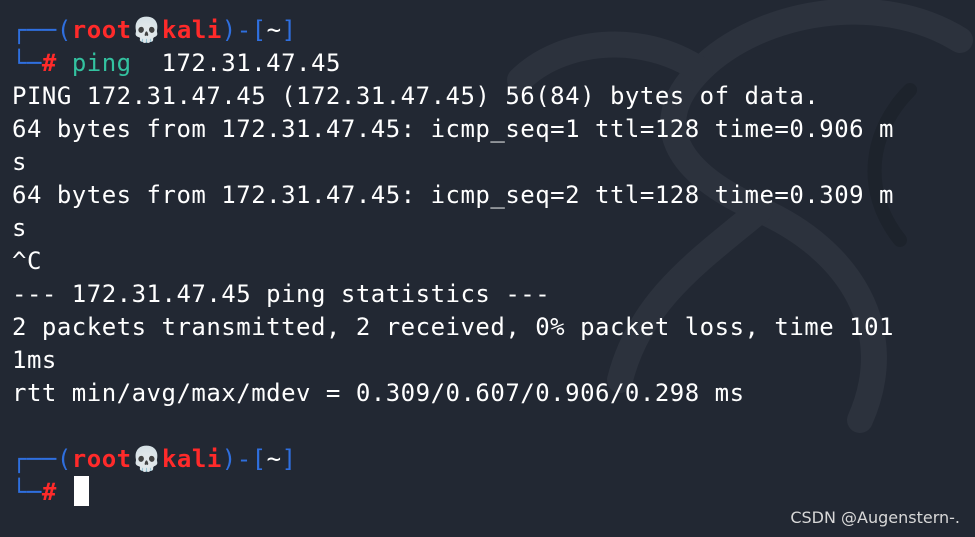 The image size is (975, 537). Describe the element at coordinates (27, 261) in the screenshot. I see `output-line: ^C` at that location.